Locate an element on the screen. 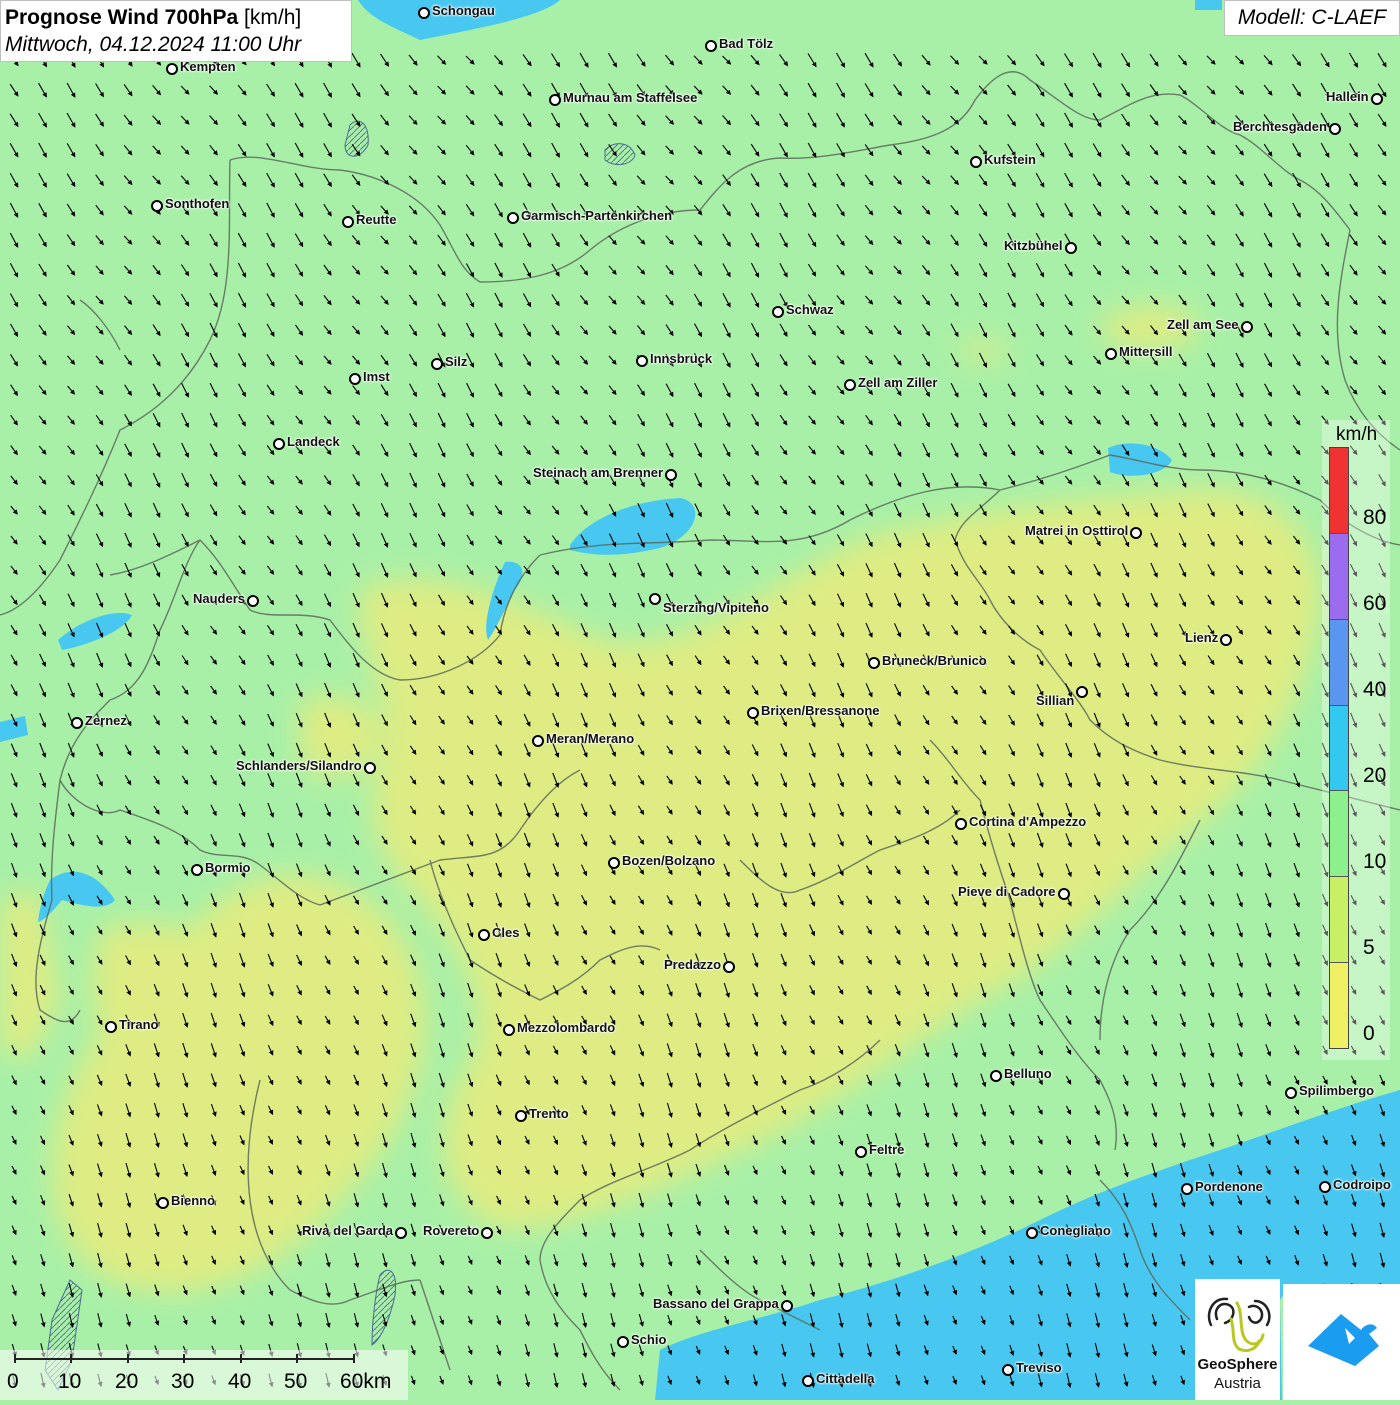  city-label: Schongau is located at coordinates (463, 10).